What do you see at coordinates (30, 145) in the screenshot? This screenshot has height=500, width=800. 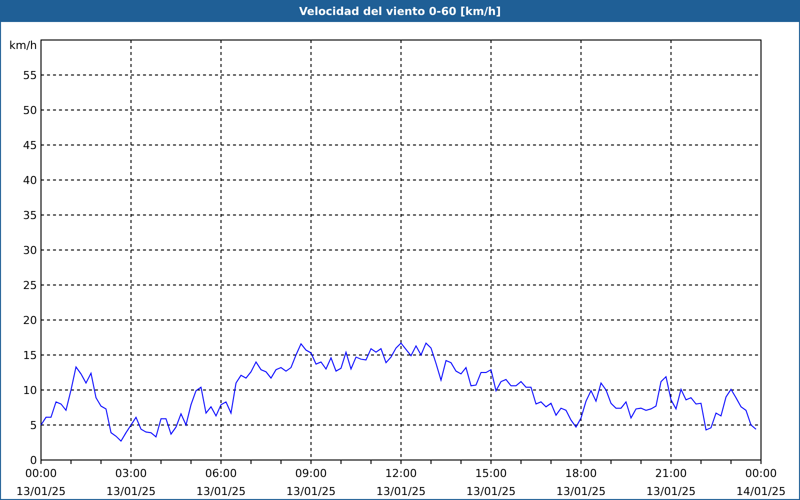 I see `y-tick-label: 45` at bounding box center [30, 145].